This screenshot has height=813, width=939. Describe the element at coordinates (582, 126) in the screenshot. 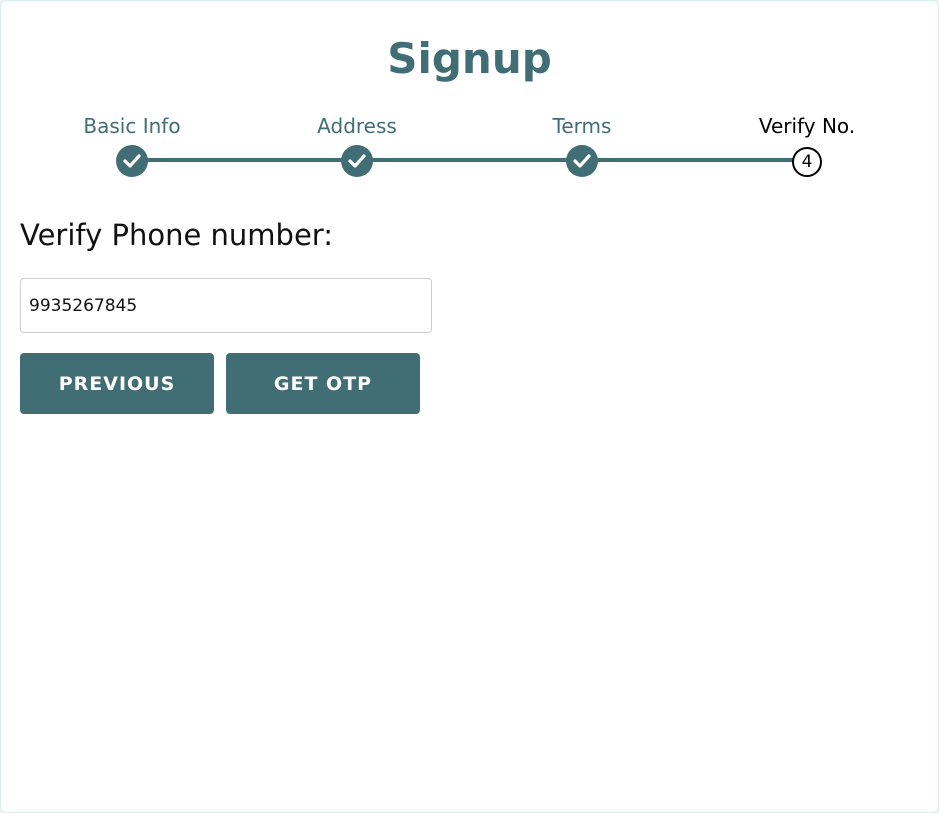

I see `step-label: Terms` at that location.